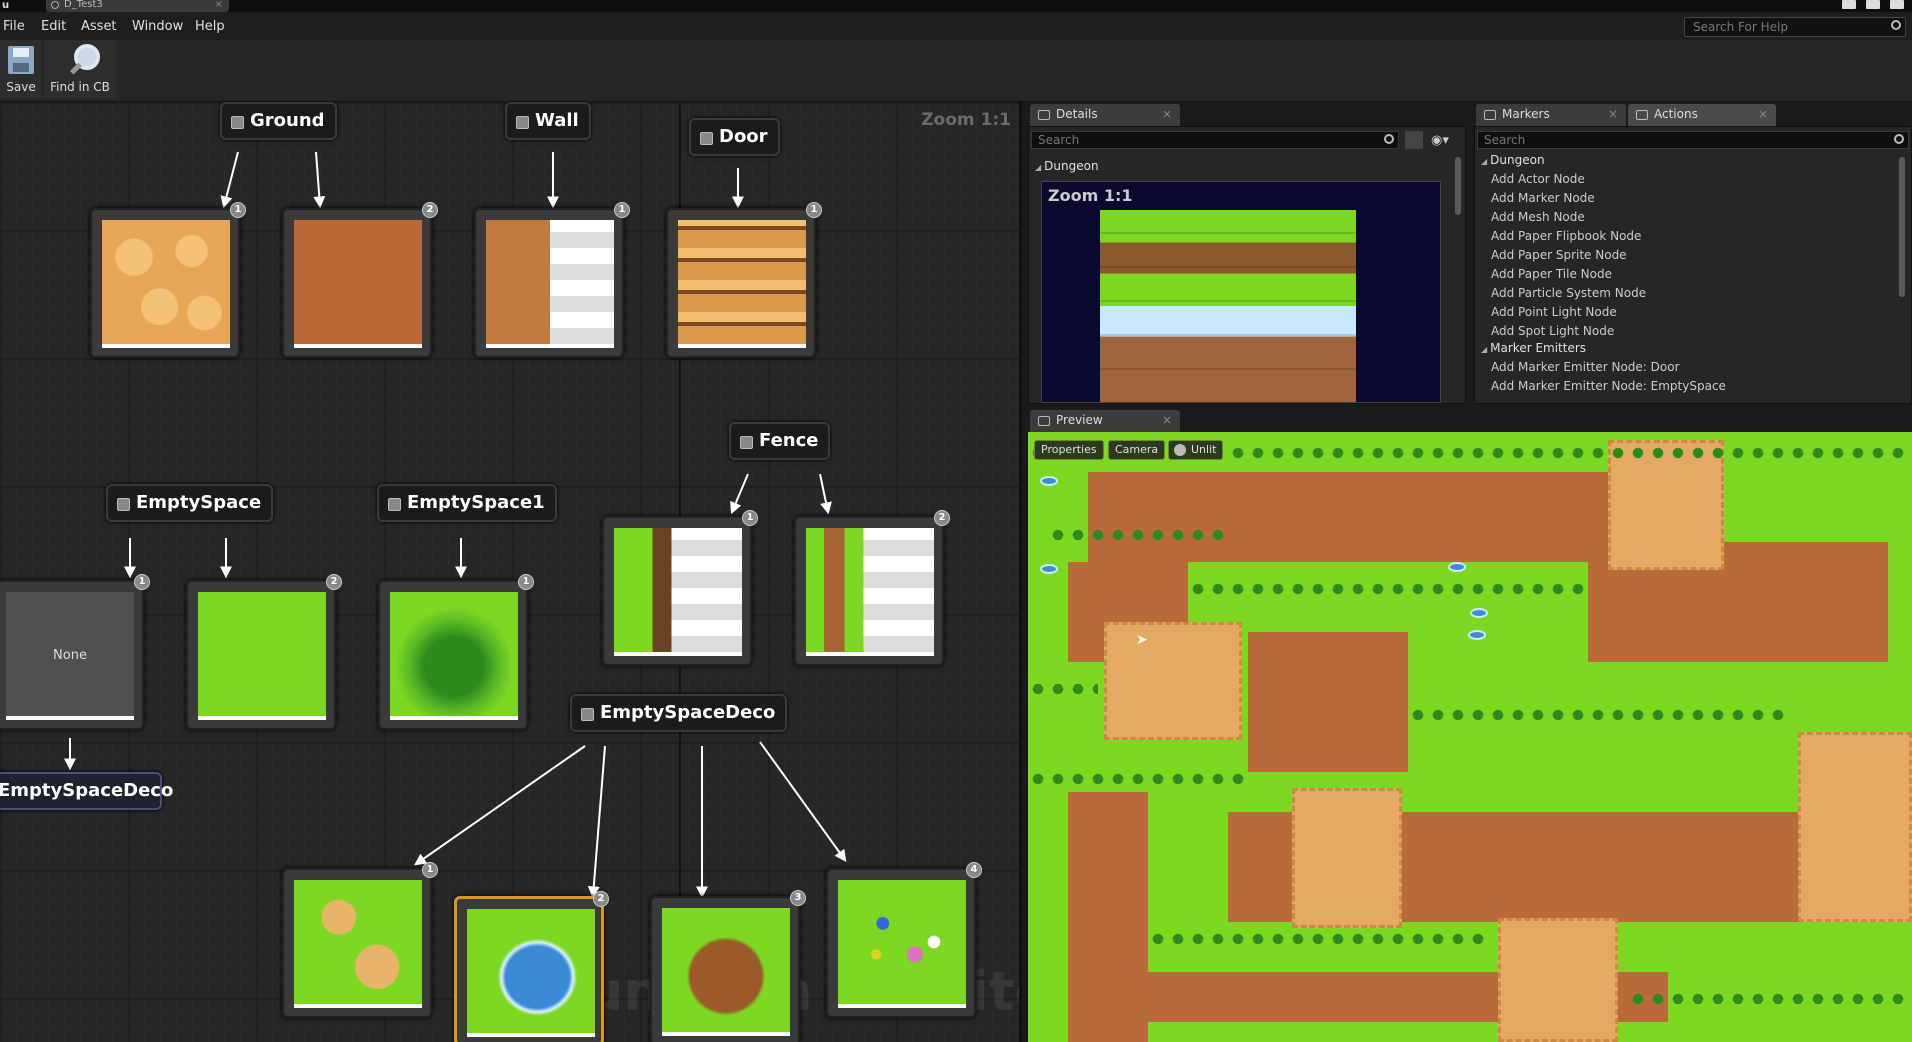 This screenshot has width=1912, height=1042. Describe the element at coordinates (552, 280) in the screenshot. I see `visual-node-wall-1: 1` at that location.